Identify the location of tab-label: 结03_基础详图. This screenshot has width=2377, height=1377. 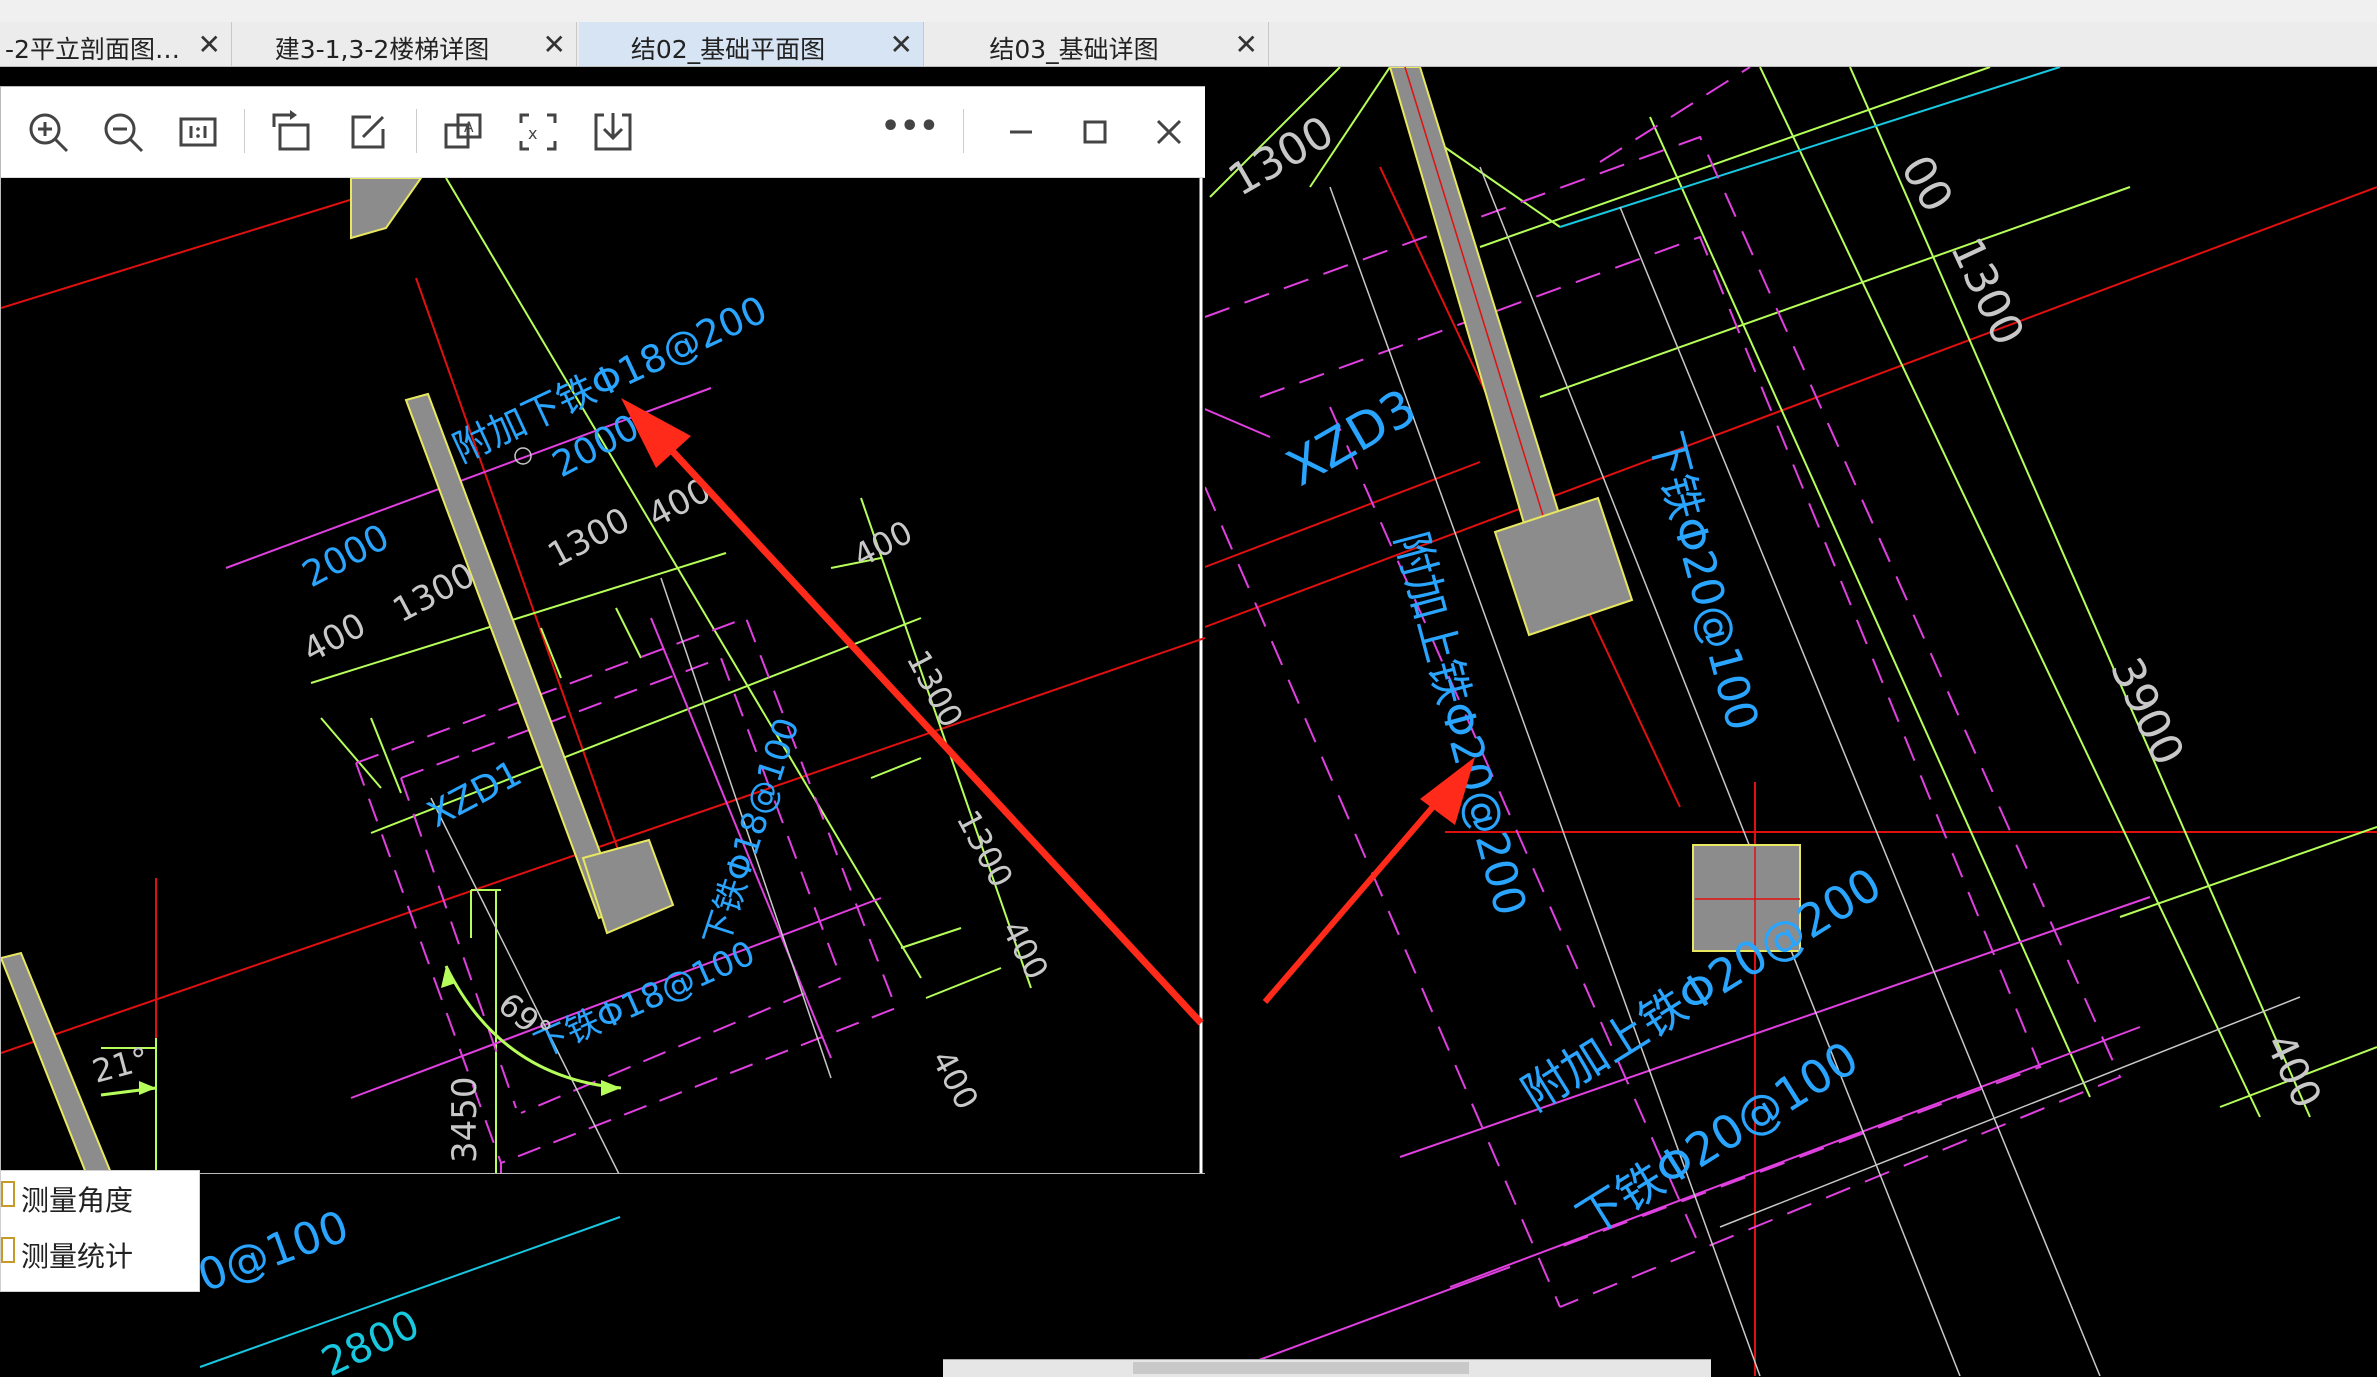
(1074, 49).